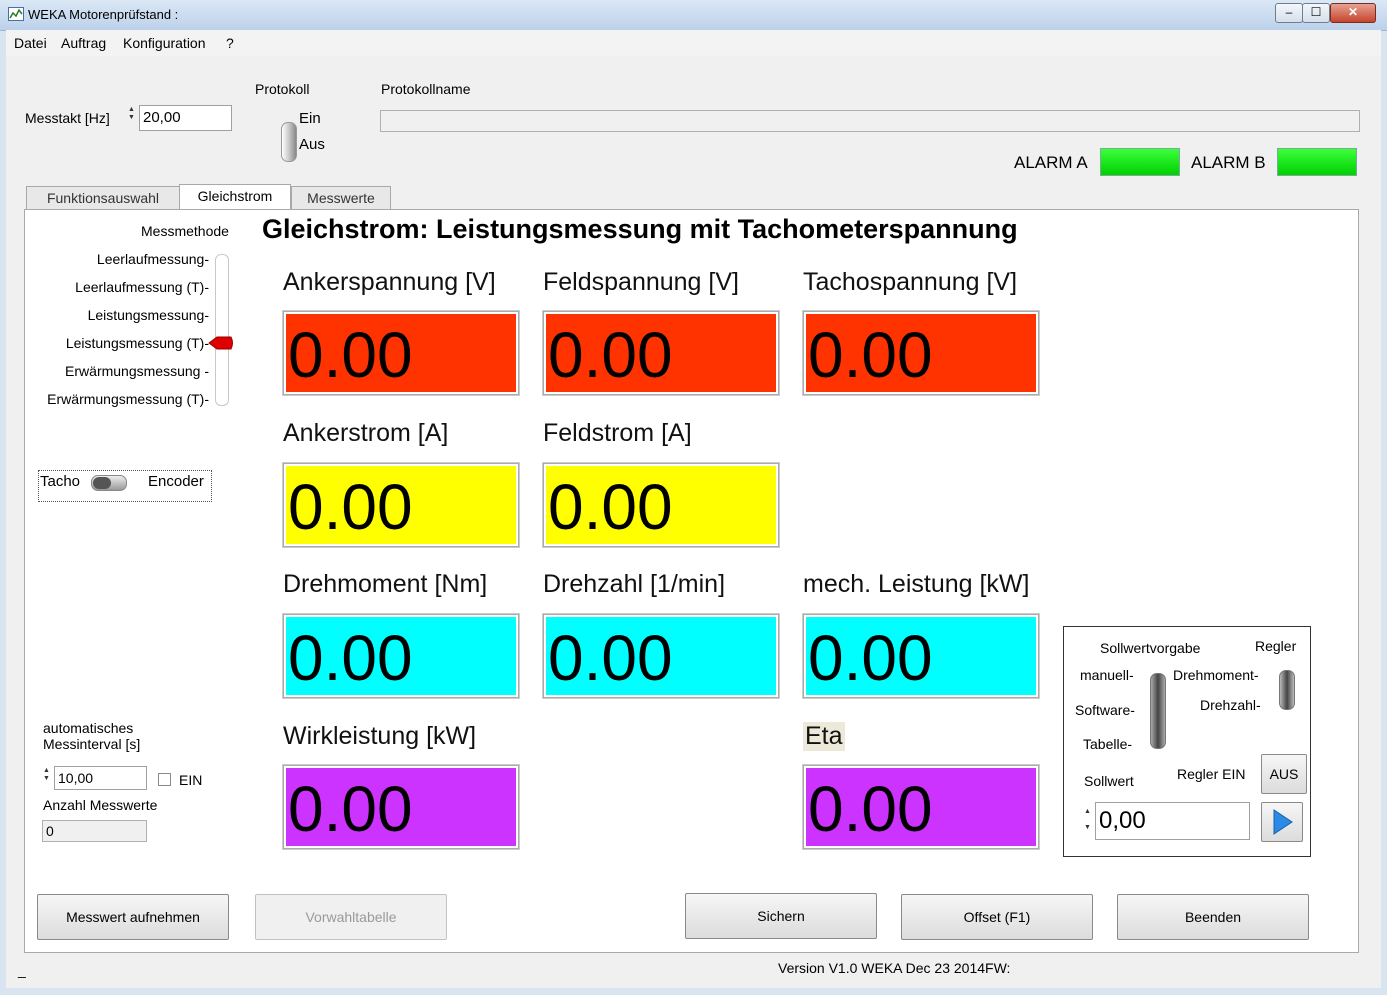 This screenshot has width=1387, height=995. Describe the element at coordinates (94, 831) in the screenshot. I see `anzahl-value: 0` at that location.